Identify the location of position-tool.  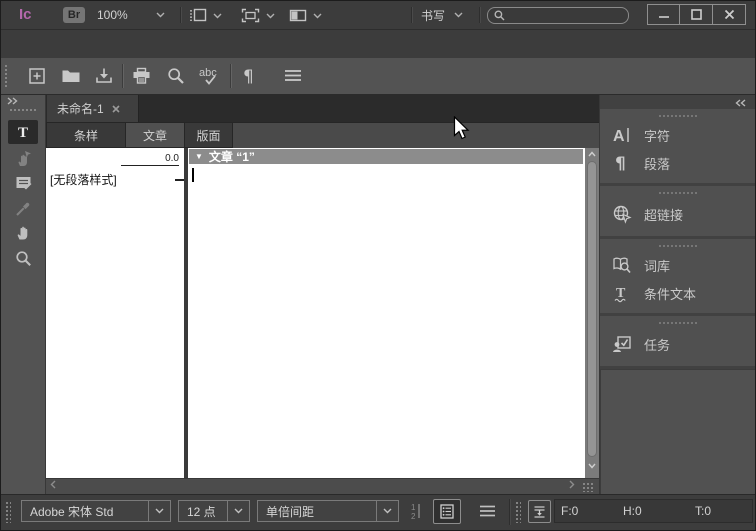
(23, 159).